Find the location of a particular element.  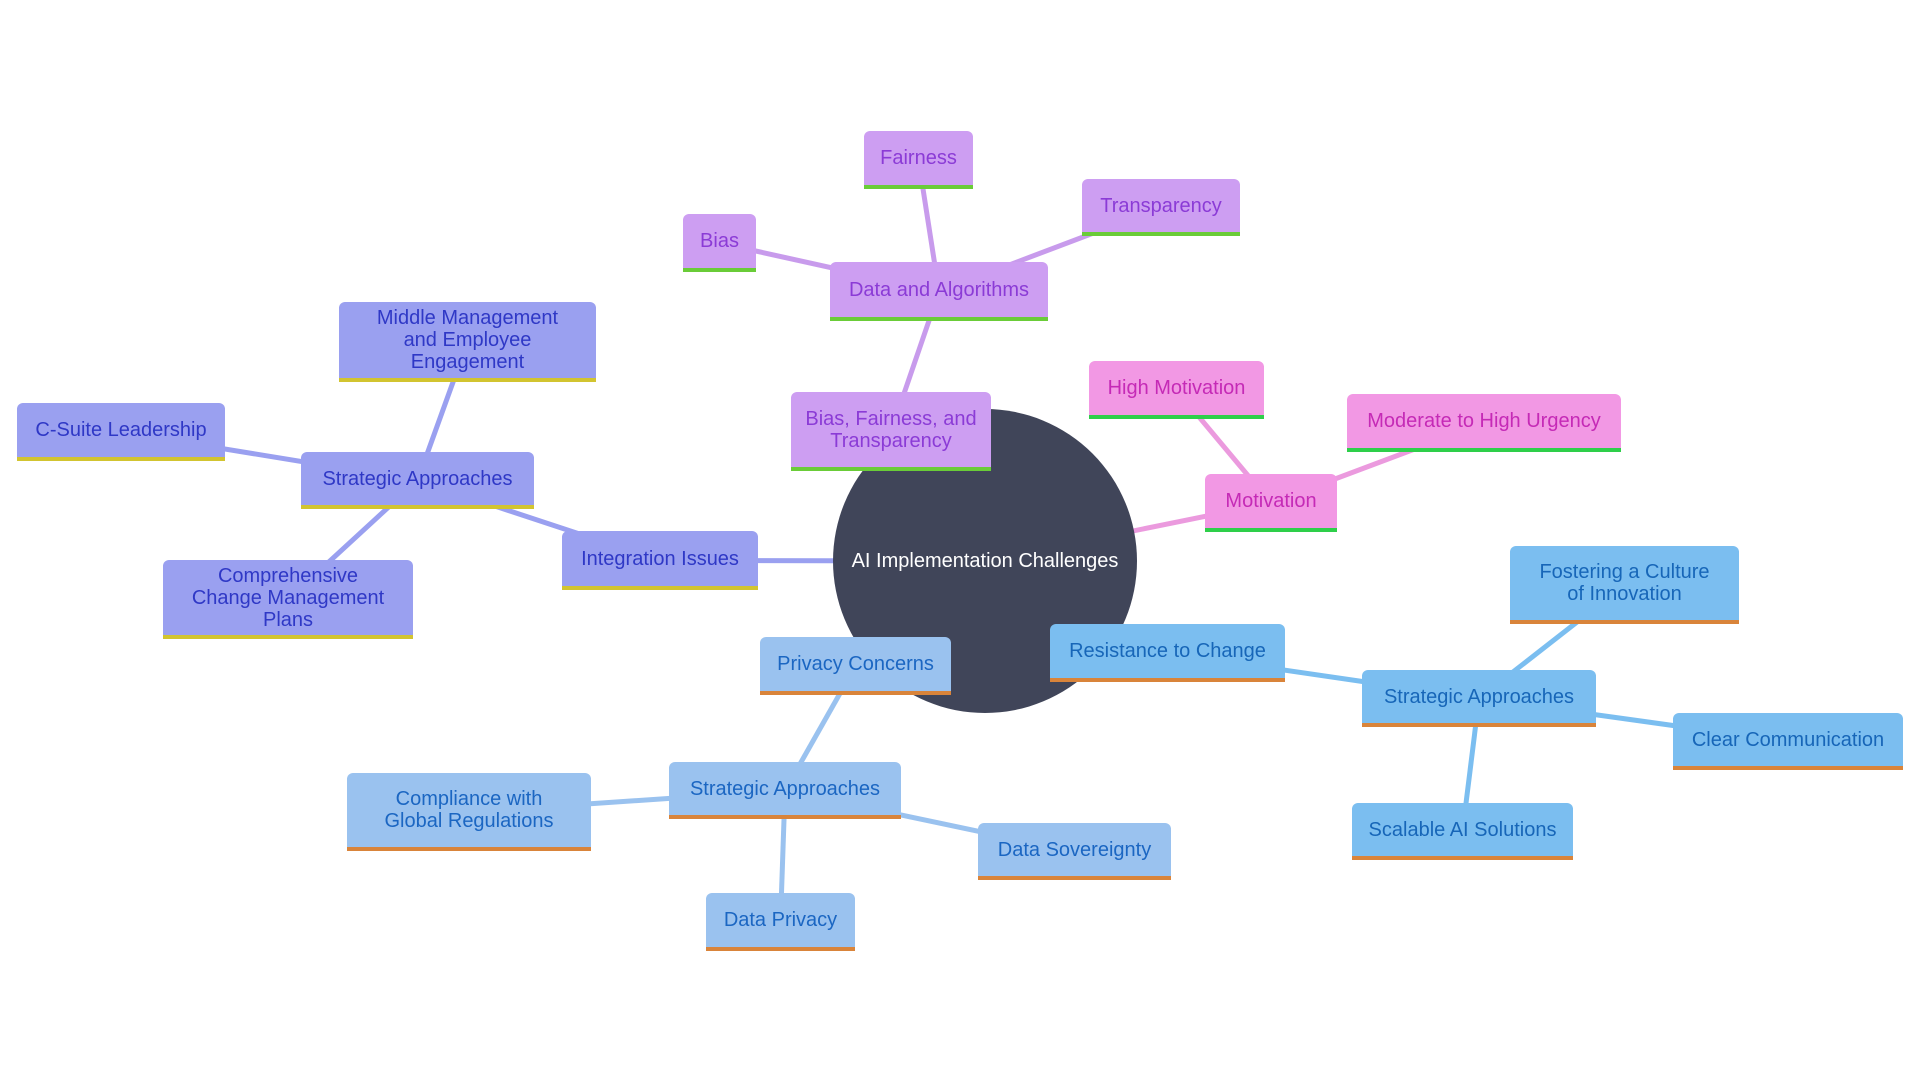

node-data-sovereignty: Data Sovereignty is located at coordinates (1074, 851).